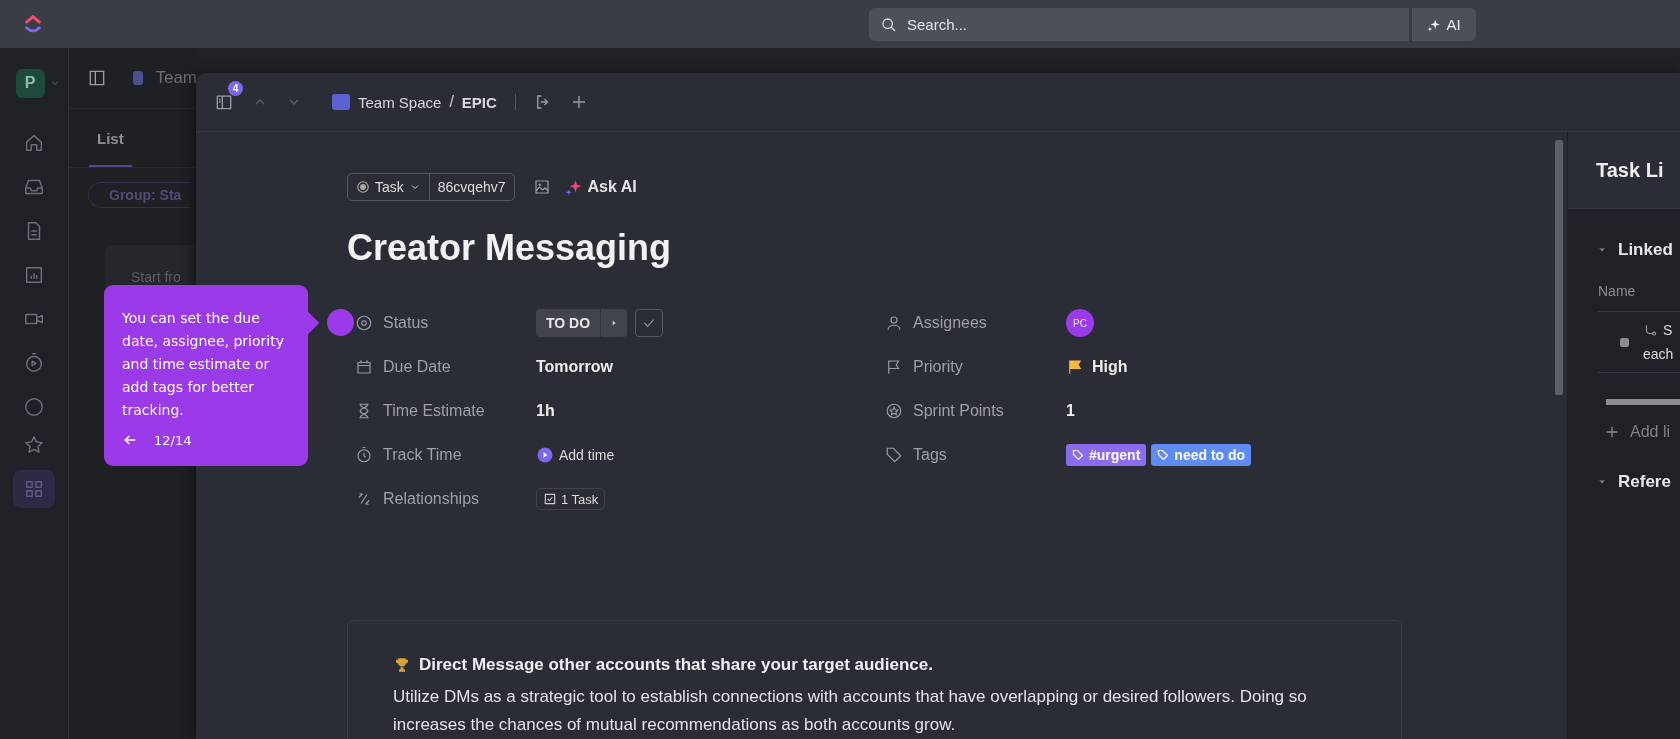  I want to click on tooltip-text: You can set the due date, assignee, priority and time estimate or add tags for better tracking., so click(203, 364).